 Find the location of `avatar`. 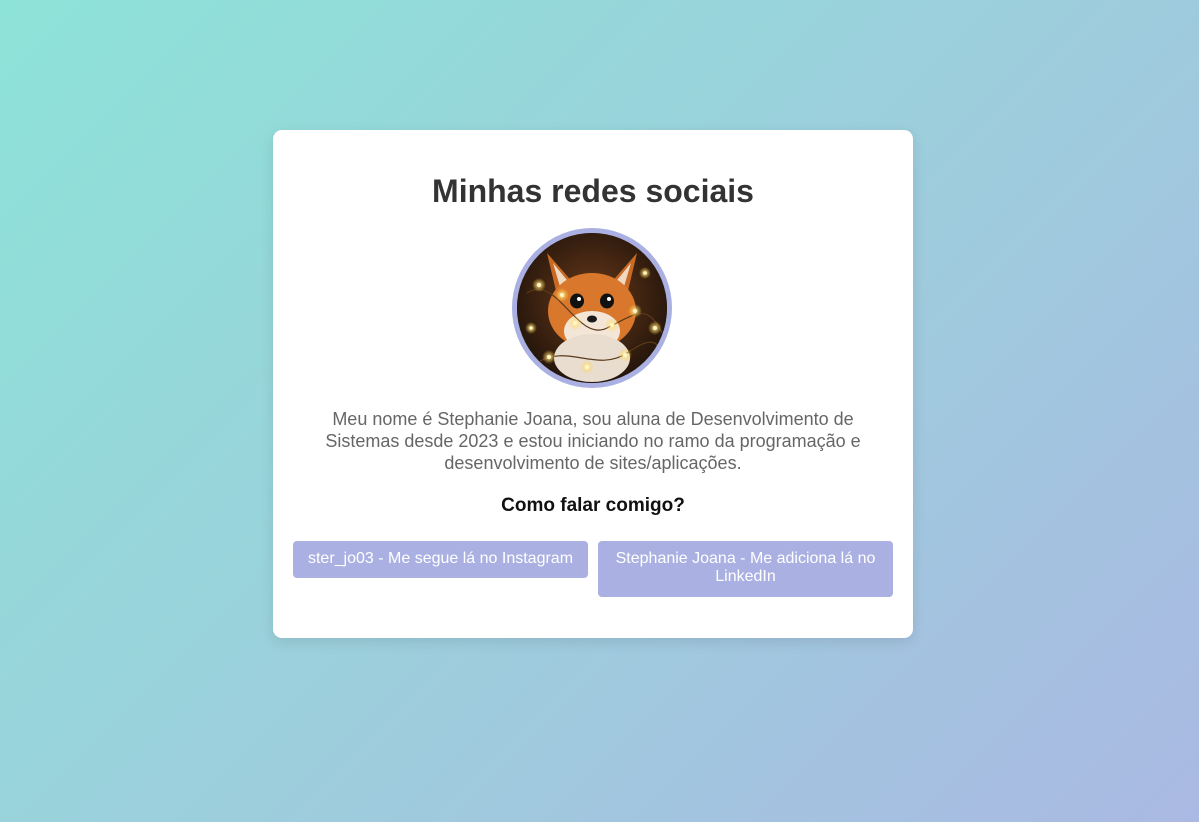

avatar is located at coordinates (592, 308).